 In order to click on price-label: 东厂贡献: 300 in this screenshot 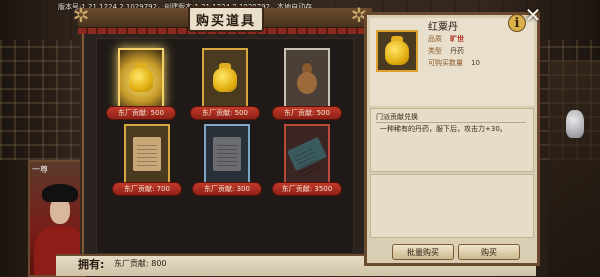, I will do `click(227, 189)`.